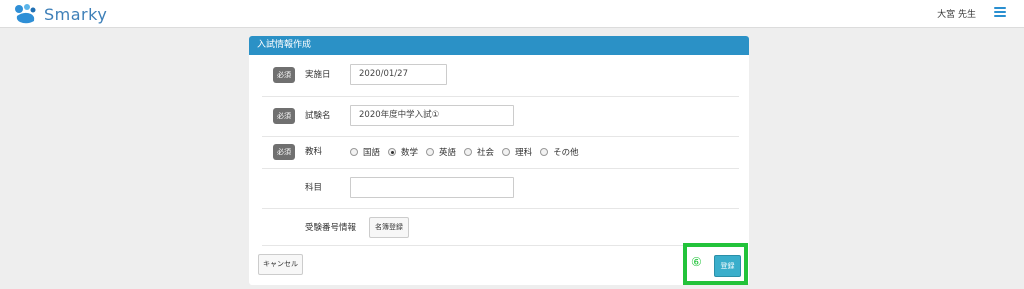 The image size is (1024, 289). I want to click on brand-logo: Smarky, so click(60, 14).